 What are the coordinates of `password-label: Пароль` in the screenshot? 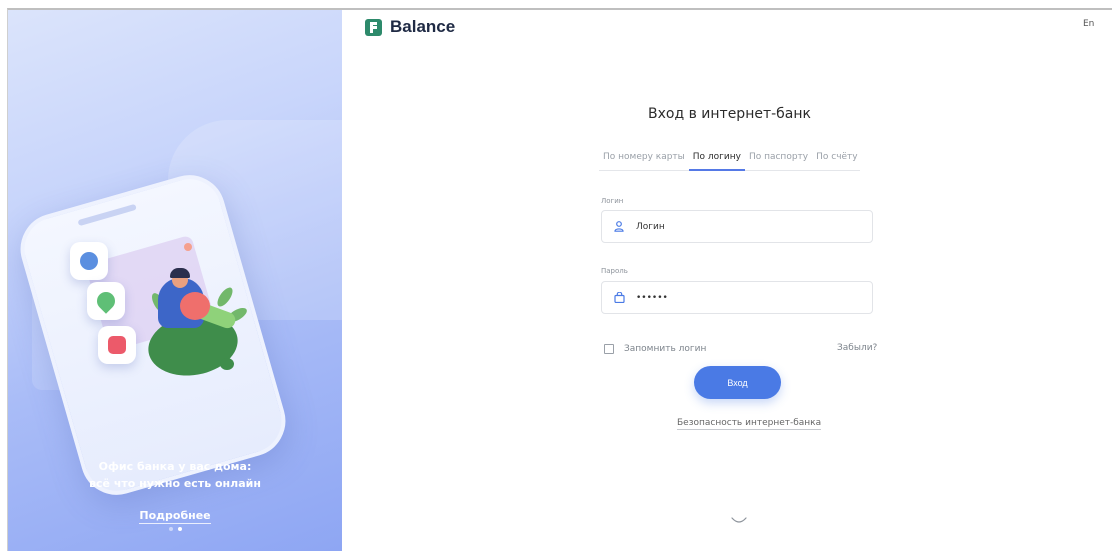 It's located at (614, 271).